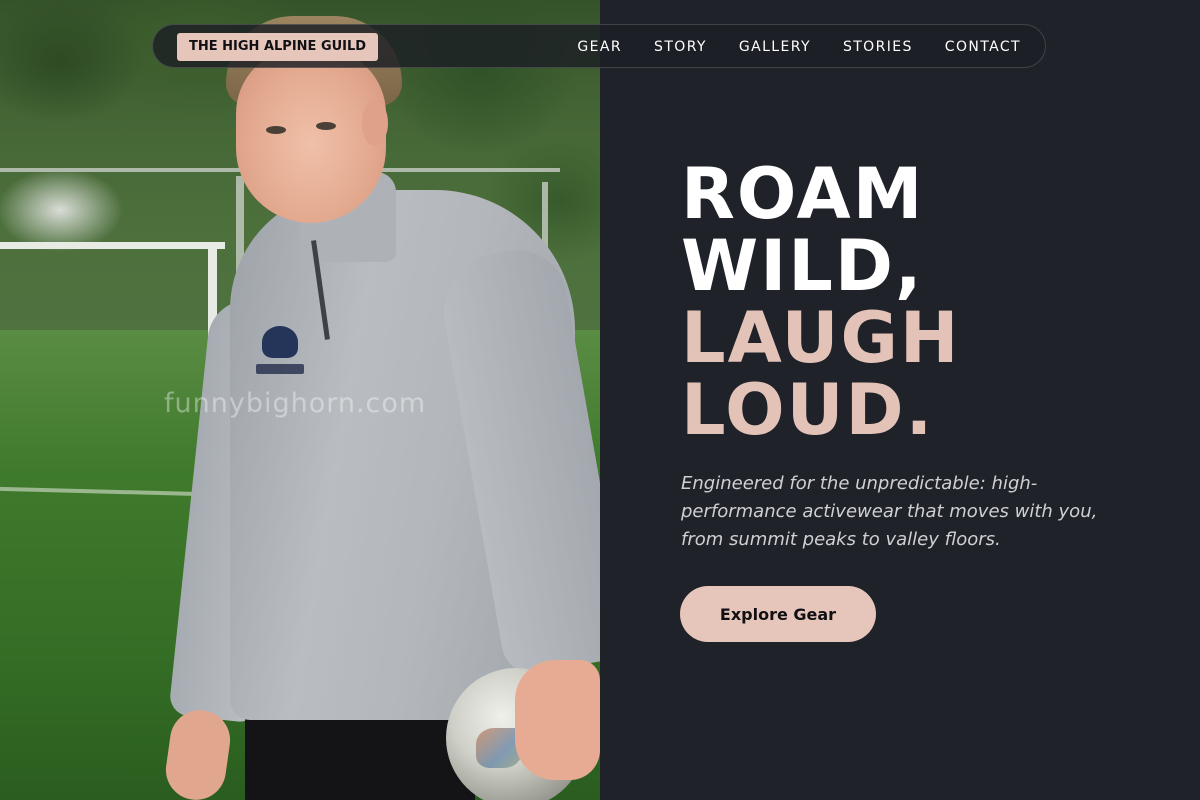 This screenshot has width=1200, height=800. What do you see at coordinates (278, 47) in the screenshot?
I see `brand-logo: THE HIGH ALPINE GUILD` at bounding box center [278, 47].